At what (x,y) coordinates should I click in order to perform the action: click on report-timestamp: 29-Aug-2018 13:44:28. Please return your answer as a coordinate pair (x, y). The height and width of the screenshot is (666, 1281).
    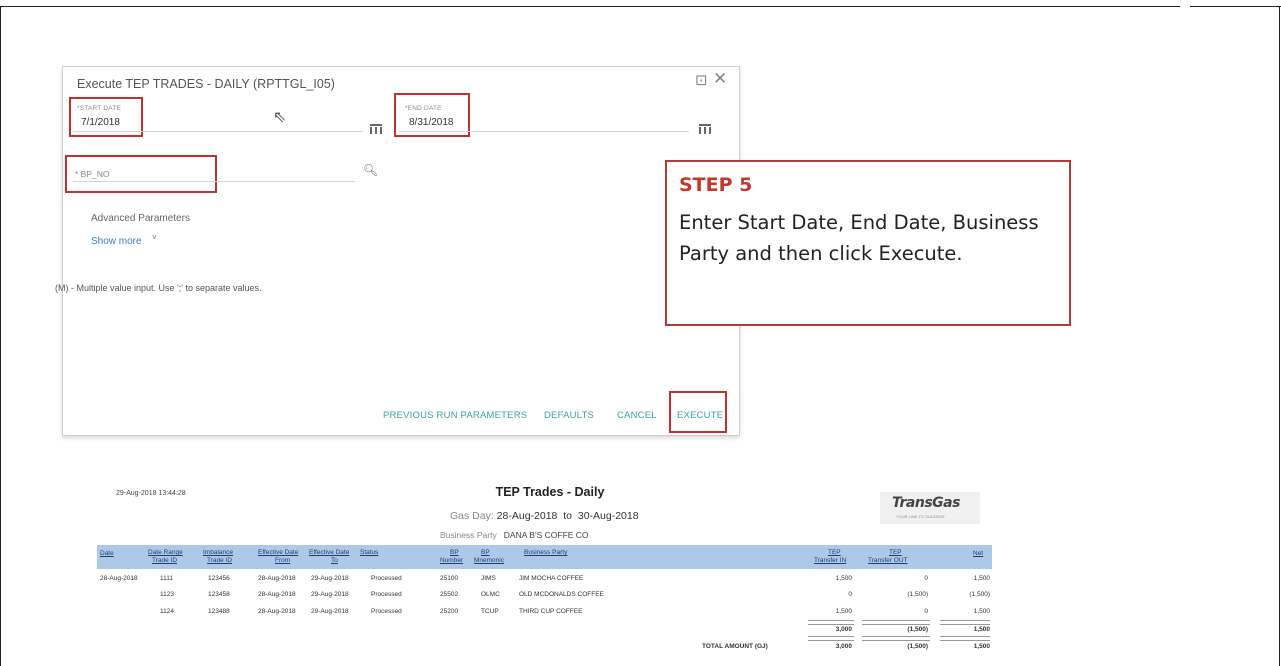
    Looking at the image, I should click on (151, 493).